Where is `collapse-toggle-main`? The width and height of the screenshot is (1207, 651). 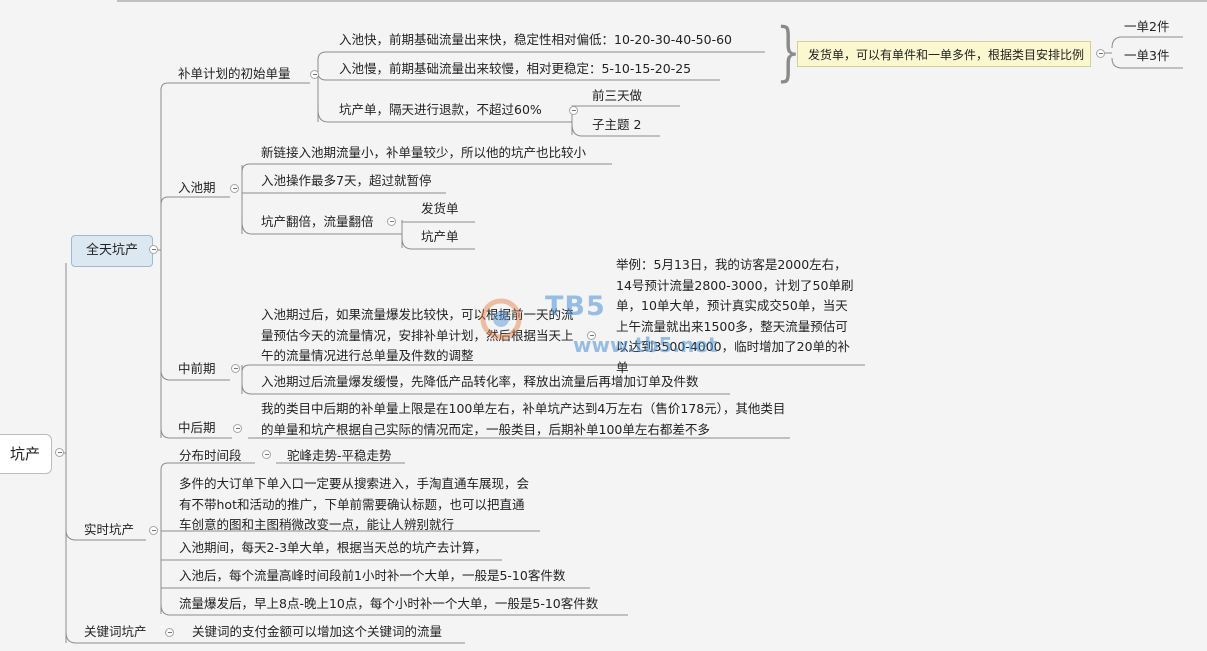
collapse-toggle-main is located at coordinates (153, 249).